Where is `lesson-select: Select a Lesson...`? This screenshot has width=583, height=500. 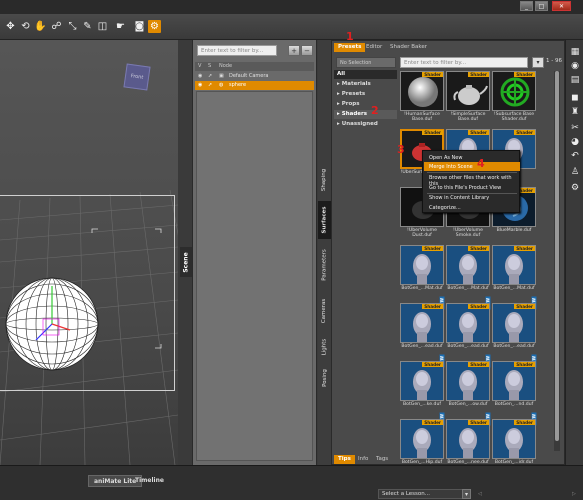 lesson-select: Select a Lesson... is located at coordinates (424, 494).